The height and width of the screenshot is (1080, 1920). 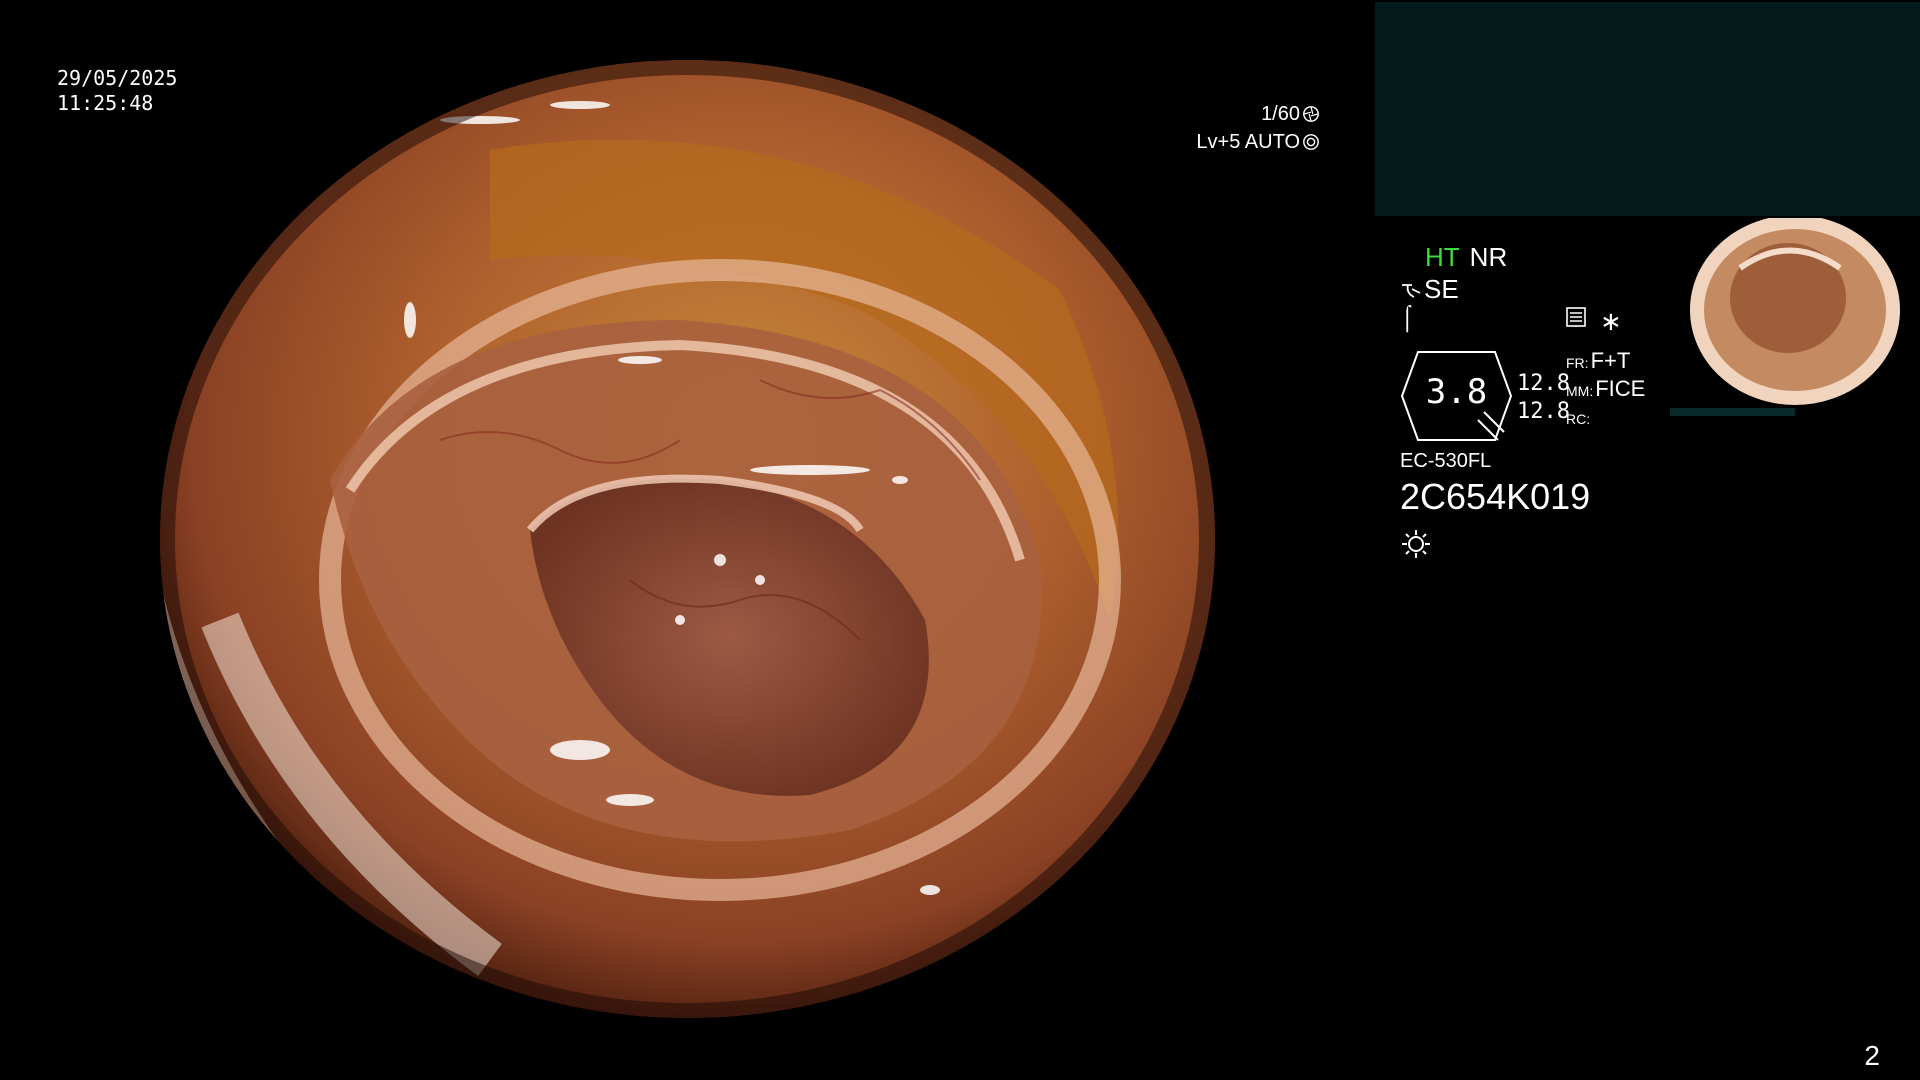 What do you see at coordinates (1488, 257) in the screenshot?
I see `nr-mode-text: NR` at bounding box center [1488, 257].